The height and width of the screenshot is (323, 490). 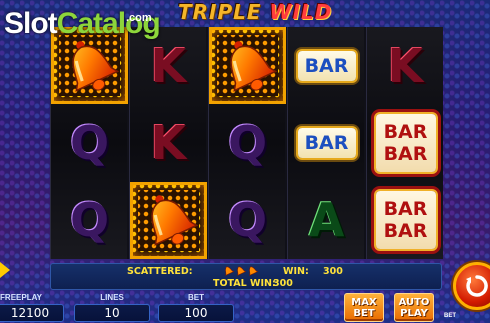 What do you see at coordinates (301, 12) in the screenshot?
I see `game-title-part2: WILD` at bounding box center [301, 12].